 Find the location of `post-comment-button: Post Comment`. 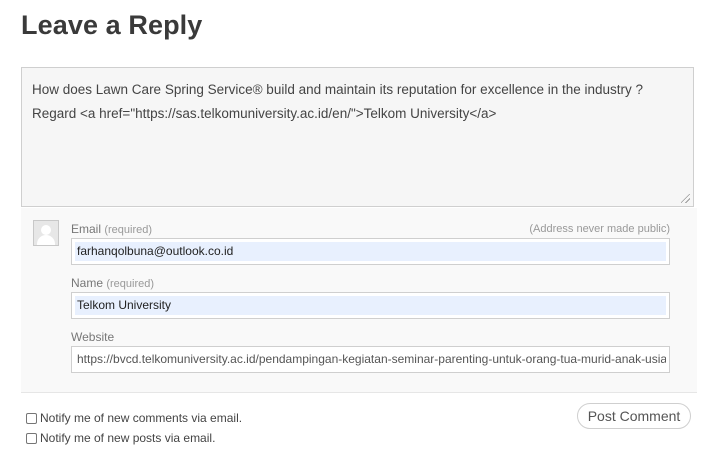

post-comment-button: Post Comment is located at coordinates (634, 416).